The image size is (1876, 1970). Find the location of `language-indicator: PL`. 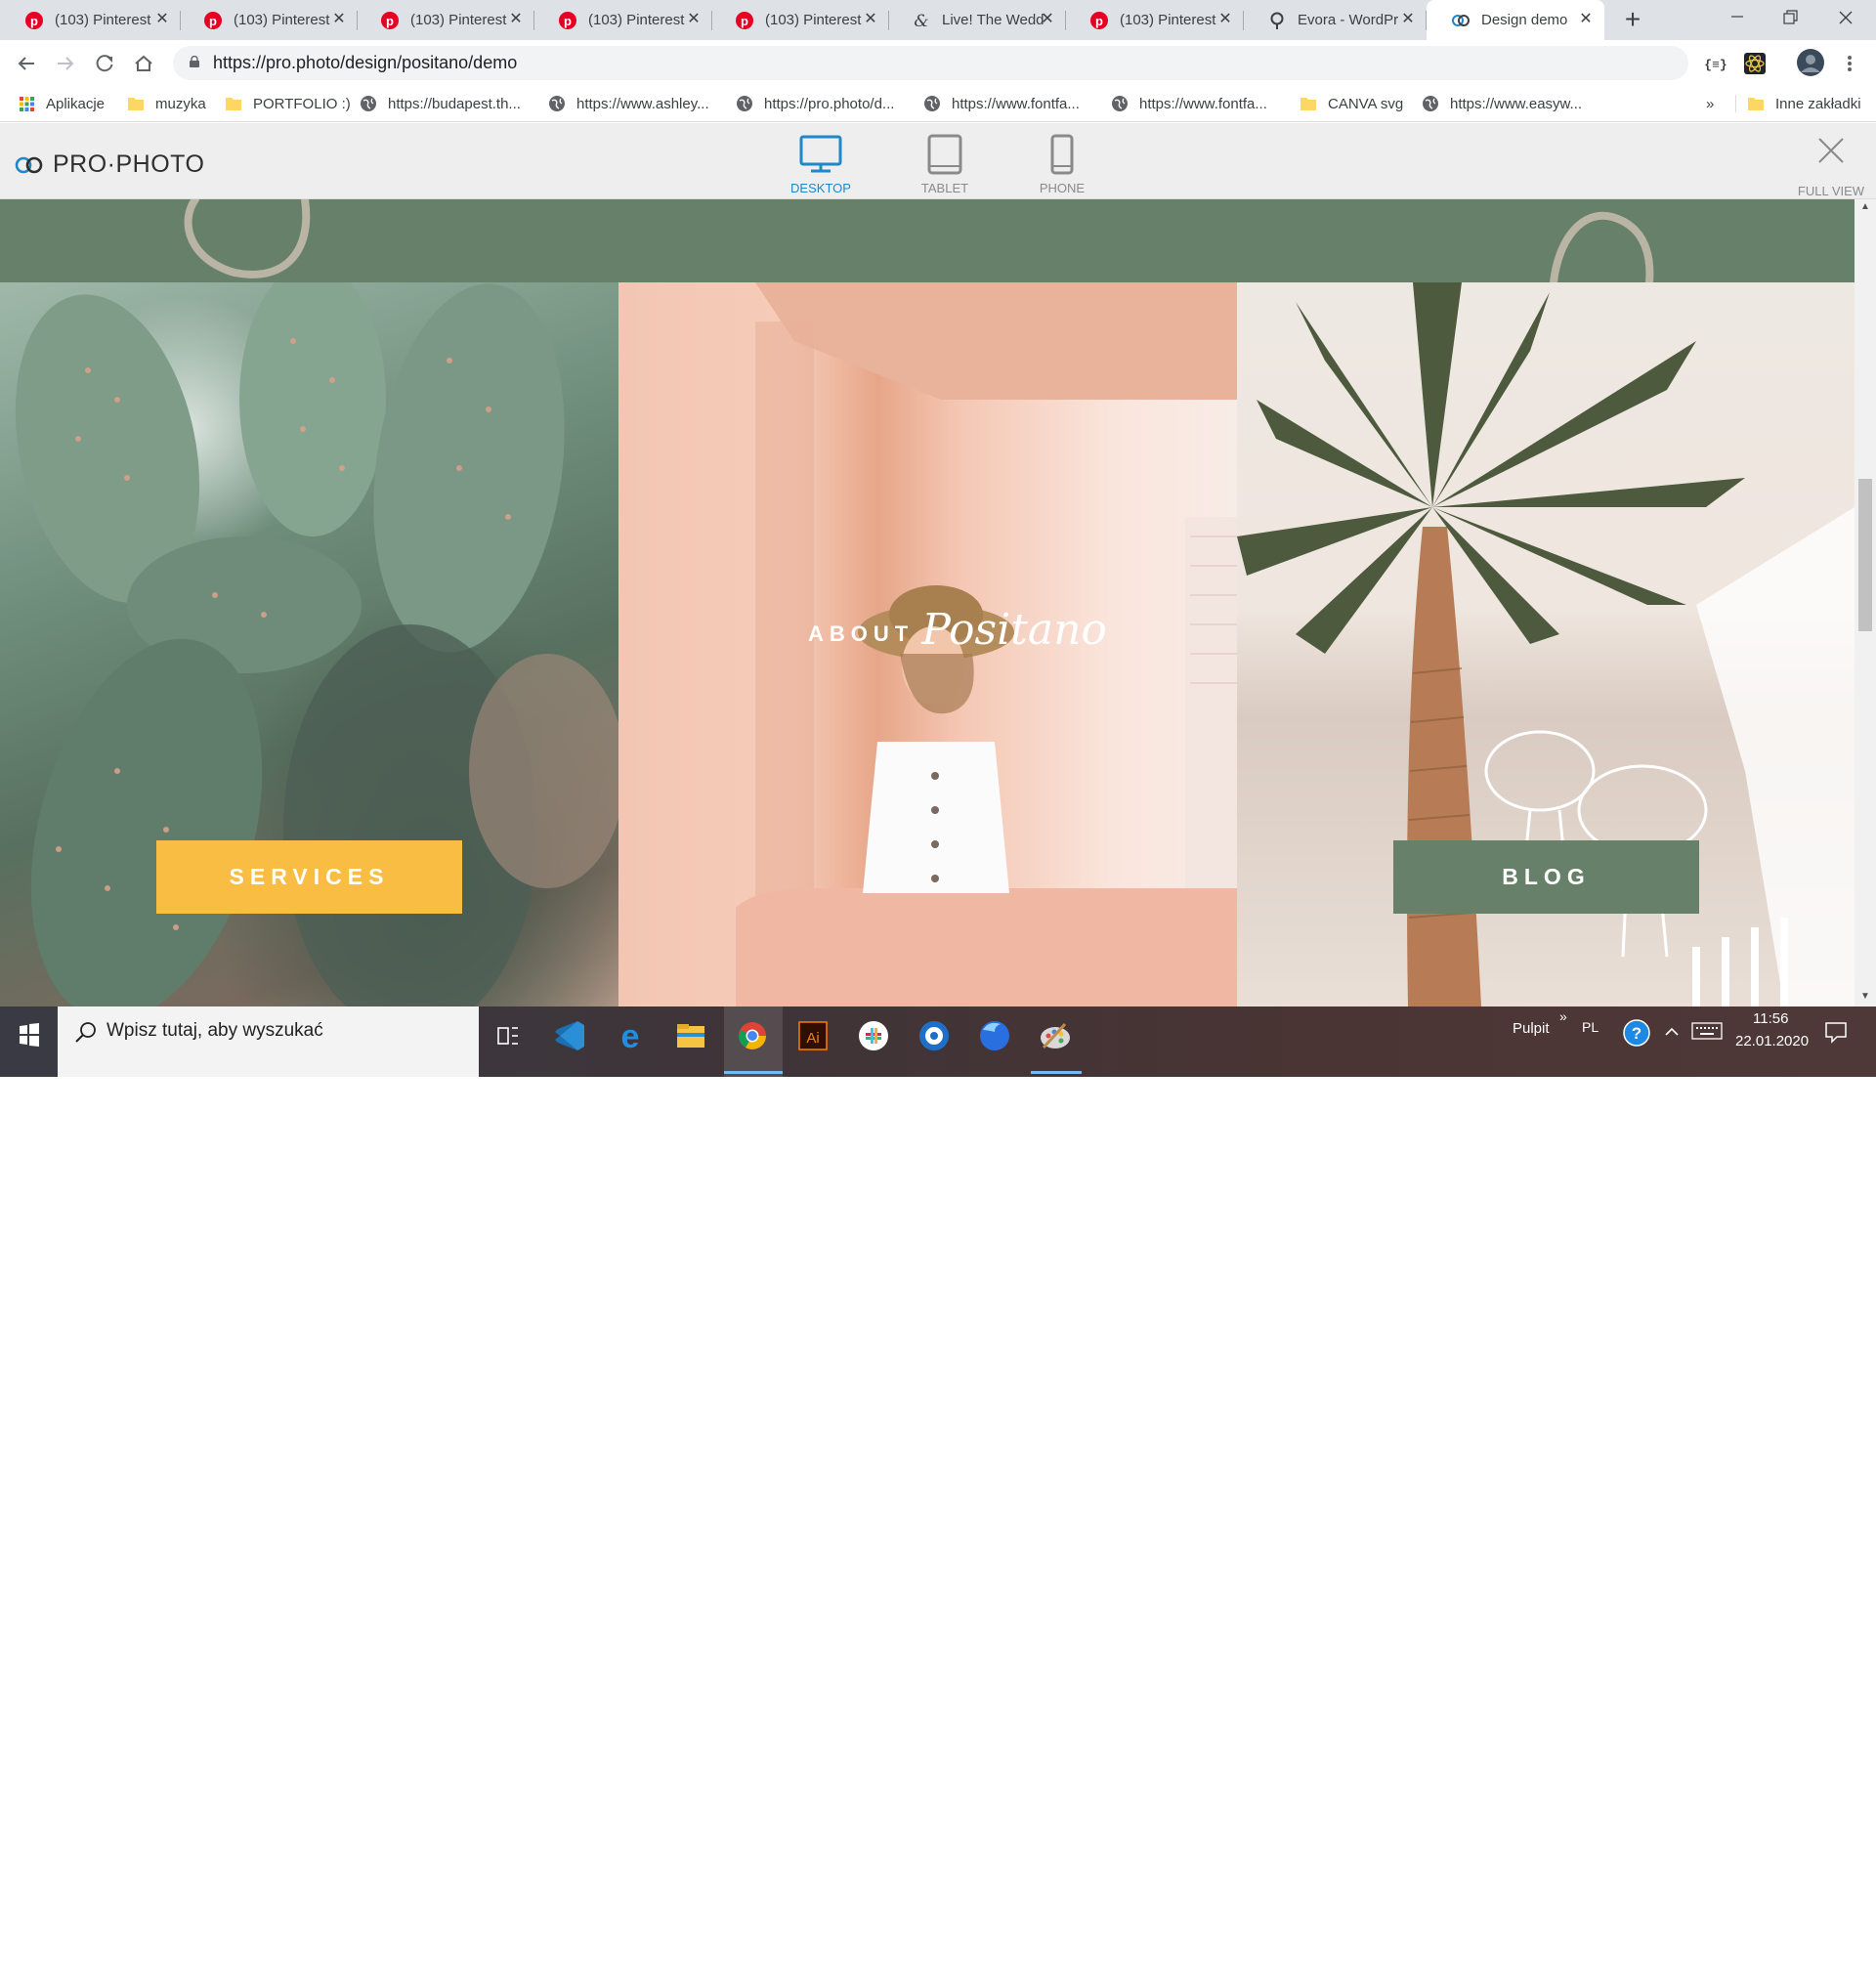

language-indicator: PL is located at coordinates (1590, 1027).